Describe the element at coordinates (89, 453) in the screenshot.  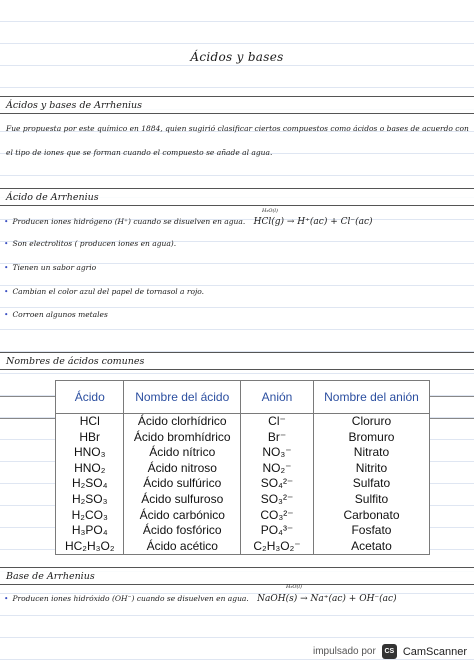
I see `acid-formula: HNO₃` at that location.